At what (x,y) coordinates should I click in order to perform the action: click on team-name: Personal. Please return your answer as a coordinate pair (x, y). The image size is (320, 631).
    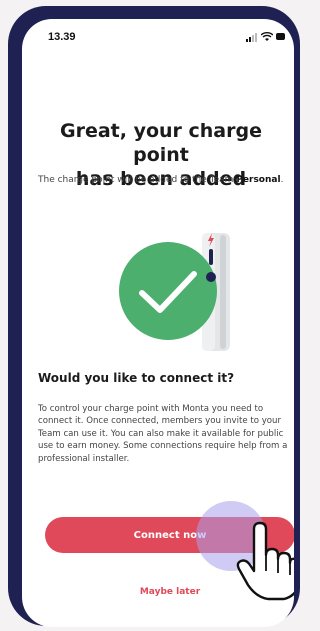
    Looking at the image, I should click on (258, 180).